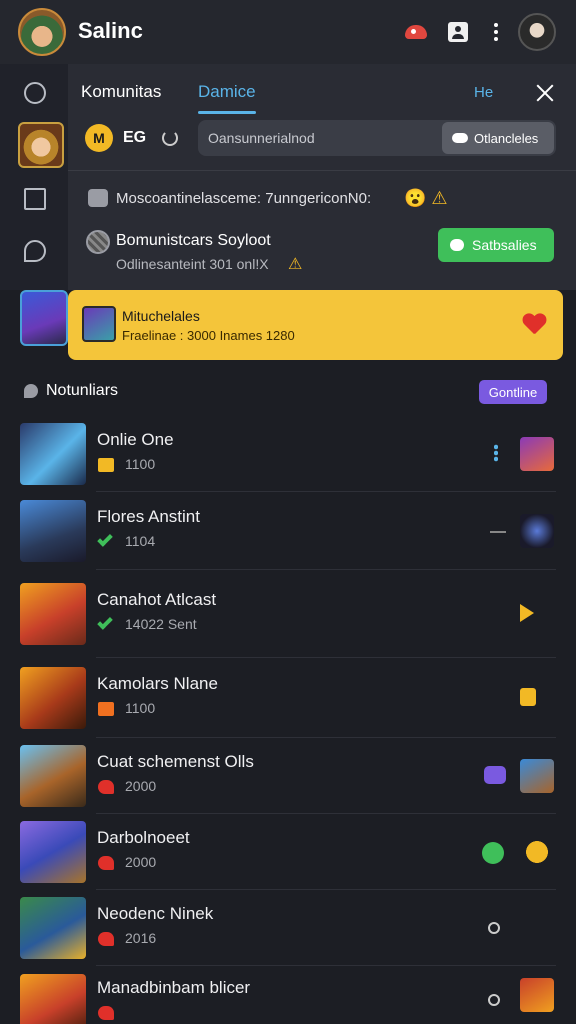 The width and height of the screenshot is (576, 1024). Describe the element at coordinates (35, 199) in the screenshot. I see `grid-icon` at that location.